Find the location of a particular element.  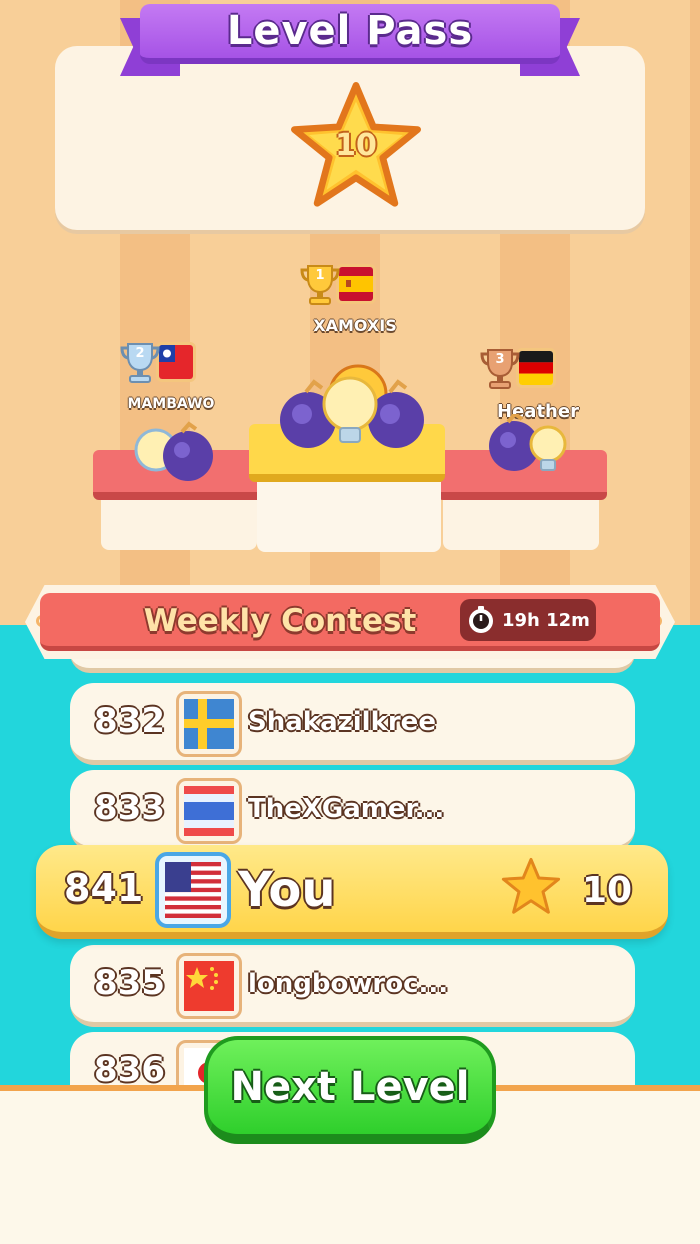

podium-third-base is located at coordinates (521, 525).